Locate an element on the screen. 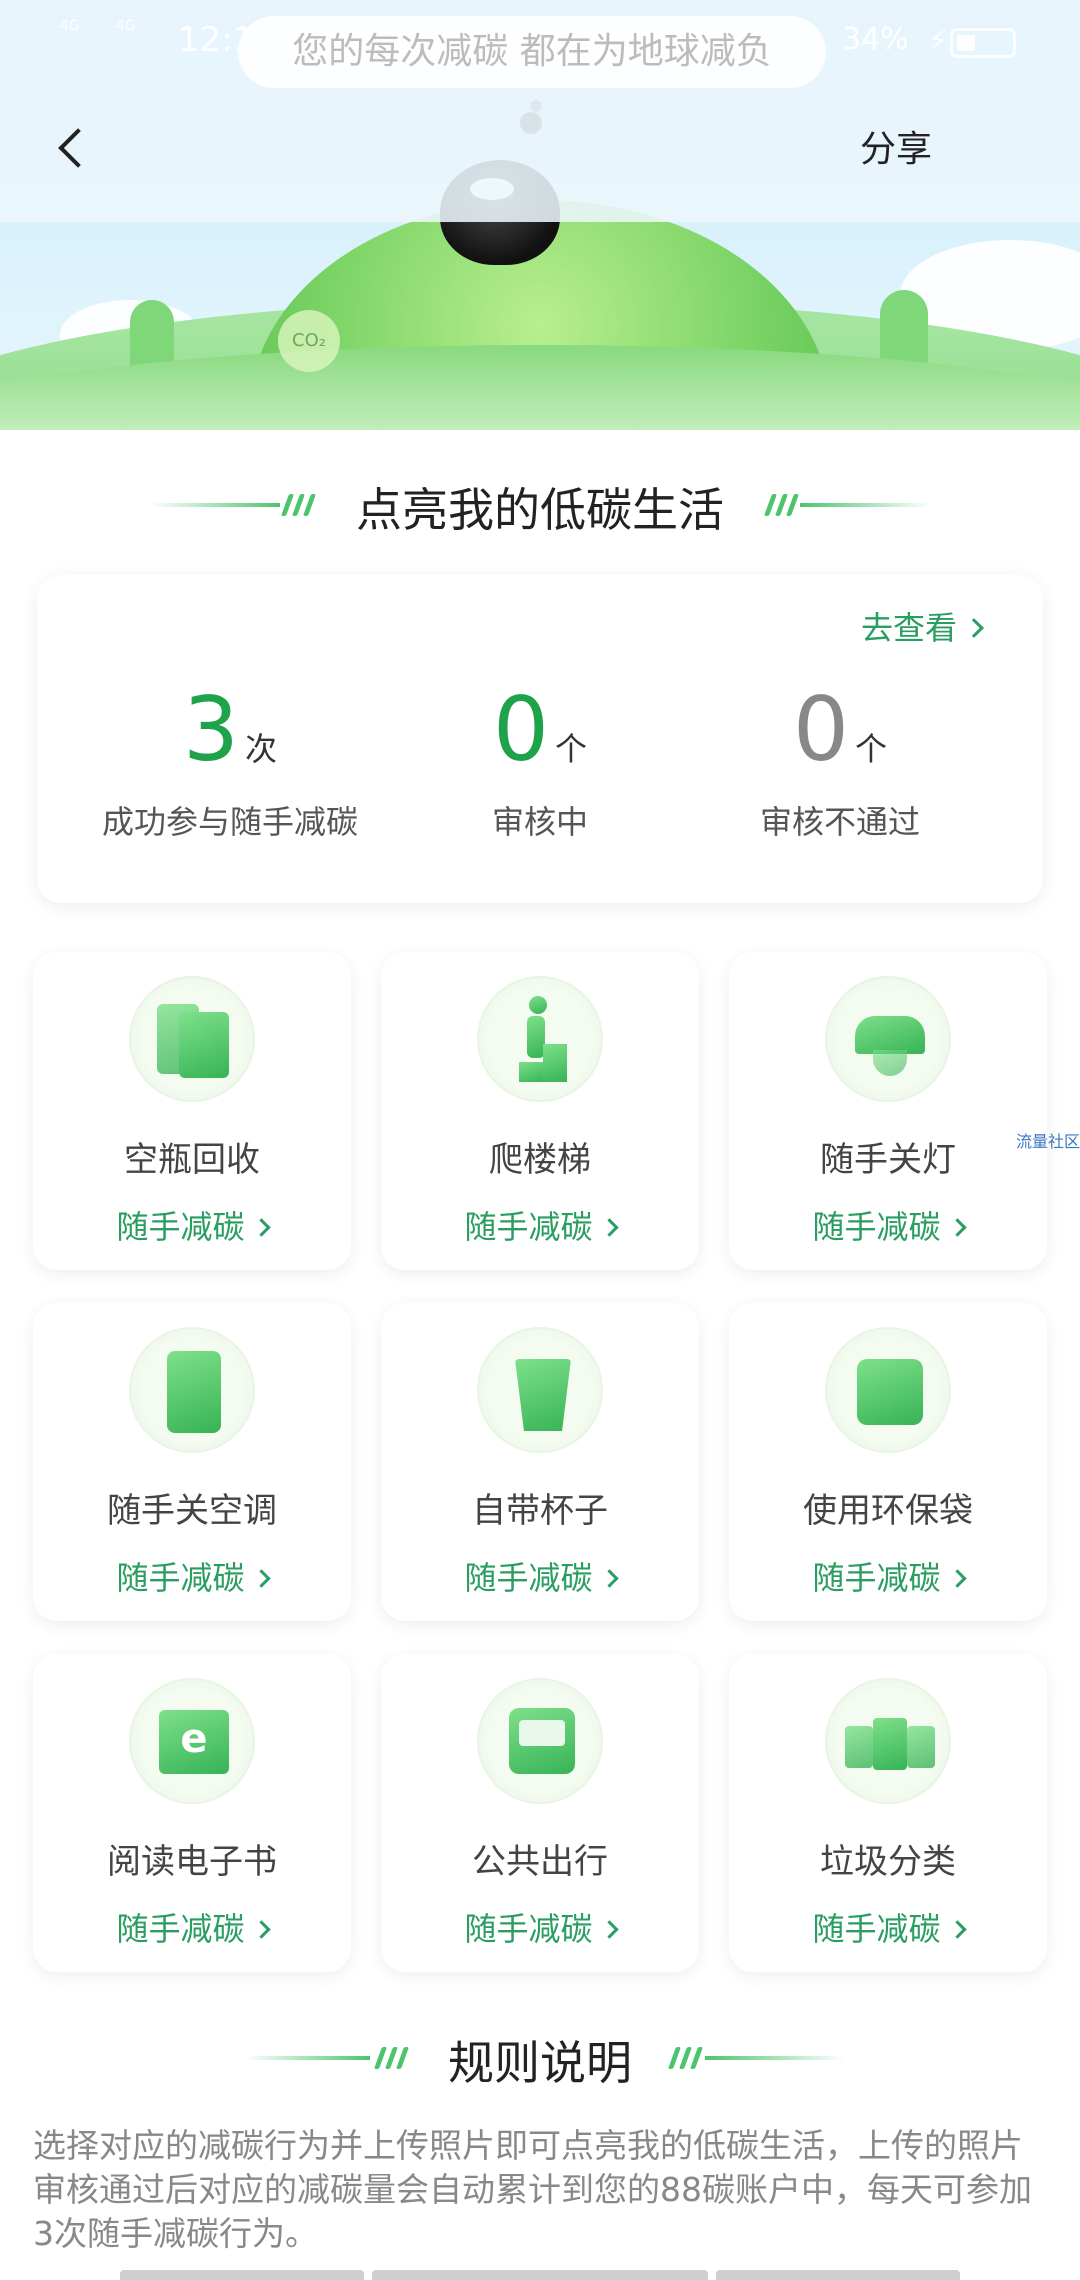 The height and width of the screenshot is (2280, 1080). stats-card: 去查看 3次 成功参与随手减碳 0个 审核中 0个 审核不通过 is located at coordinates (540, 739).